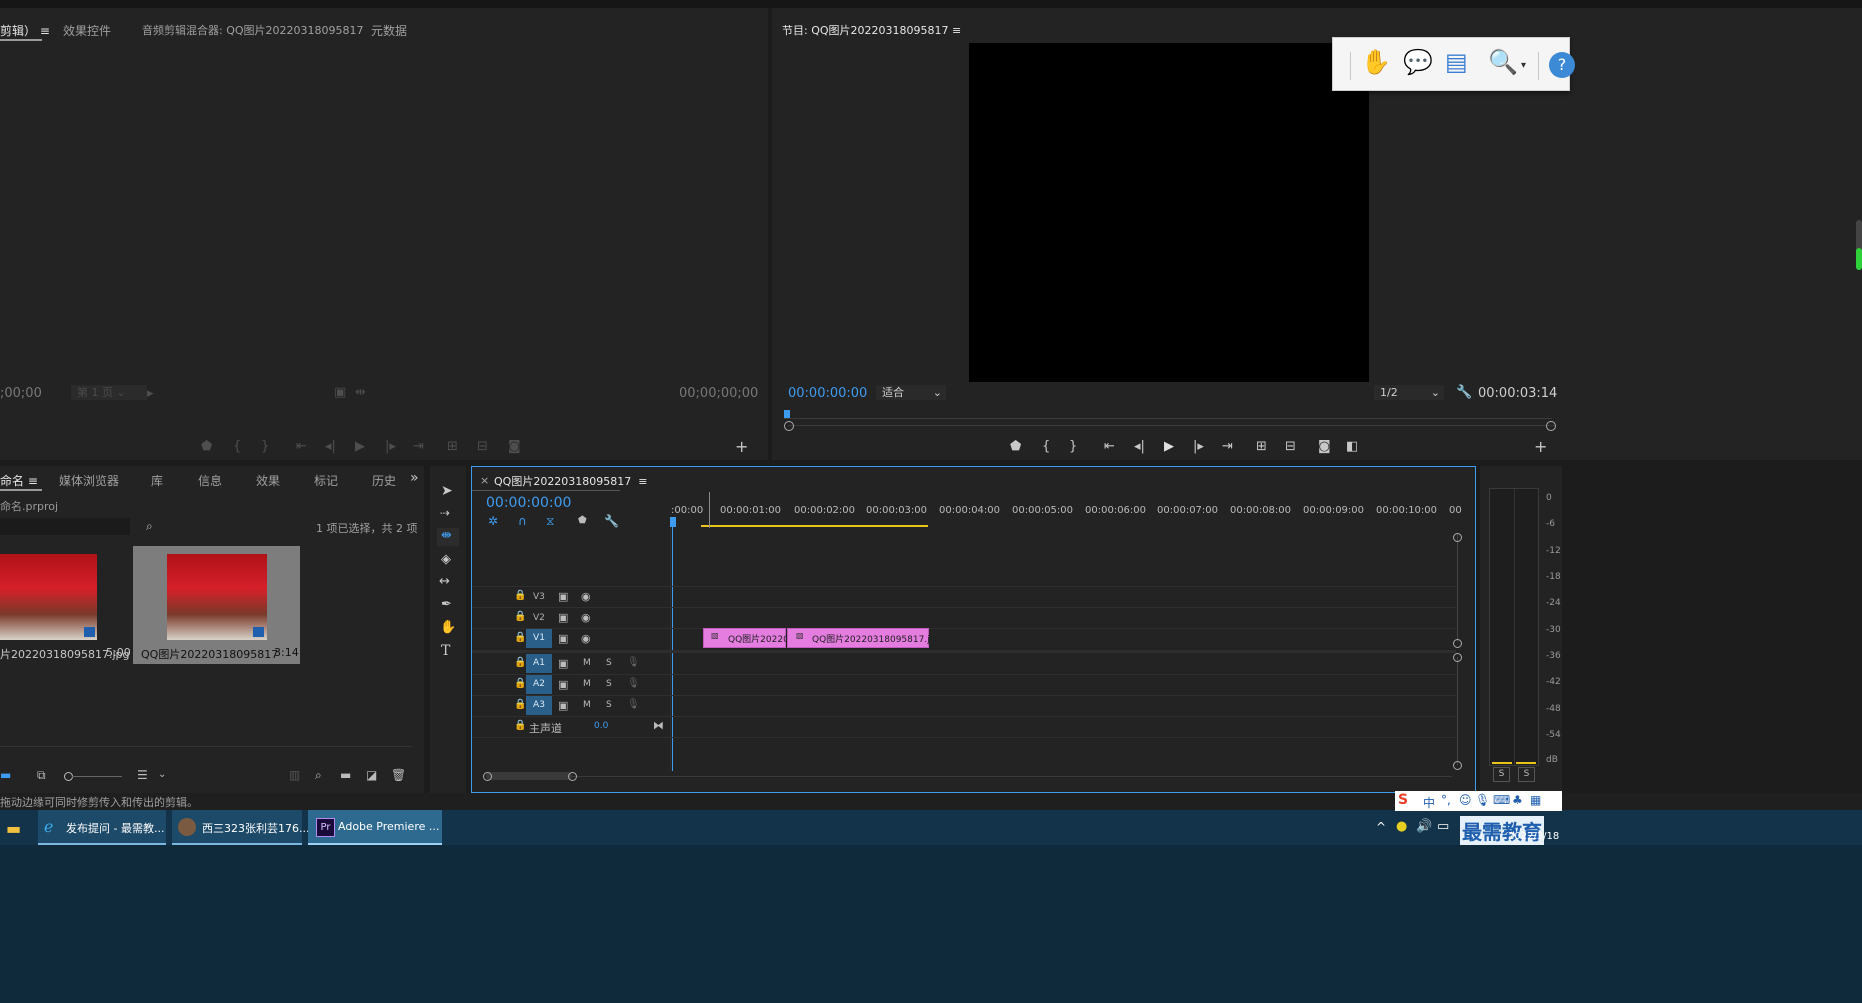 The width and height of the screenshot is (1862, 1003). What do you see at coordinates (658, 725) in the screenshot?
I see `go-to-end-icon: ⧓` at bounding box center [658, 725].